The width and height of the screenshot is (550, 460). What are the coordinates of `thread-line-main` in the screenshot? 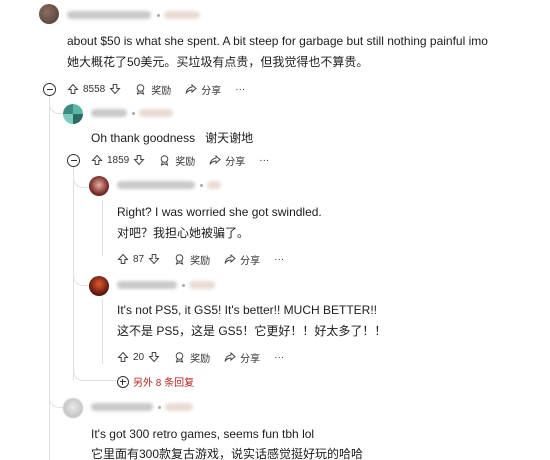 It's located at (49, 278).